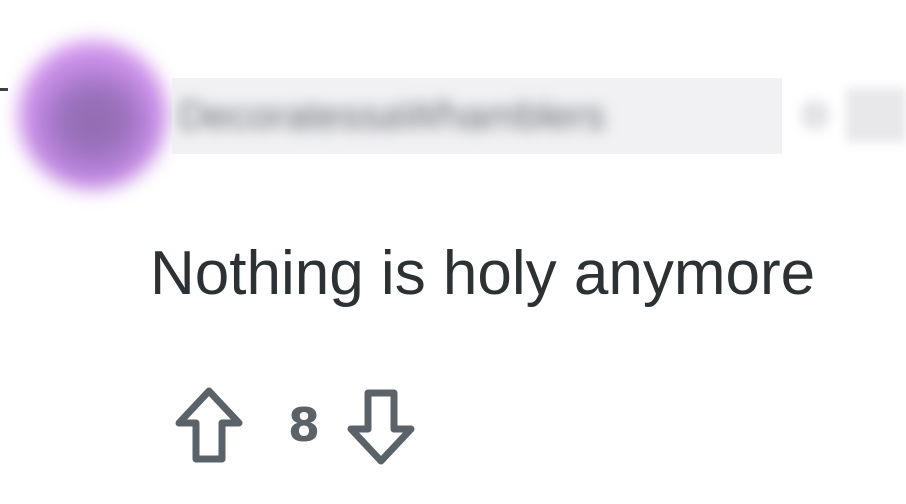  Describe the element at coordinates (815, 115) in the screenshot. I see `separator-dot` at that location.